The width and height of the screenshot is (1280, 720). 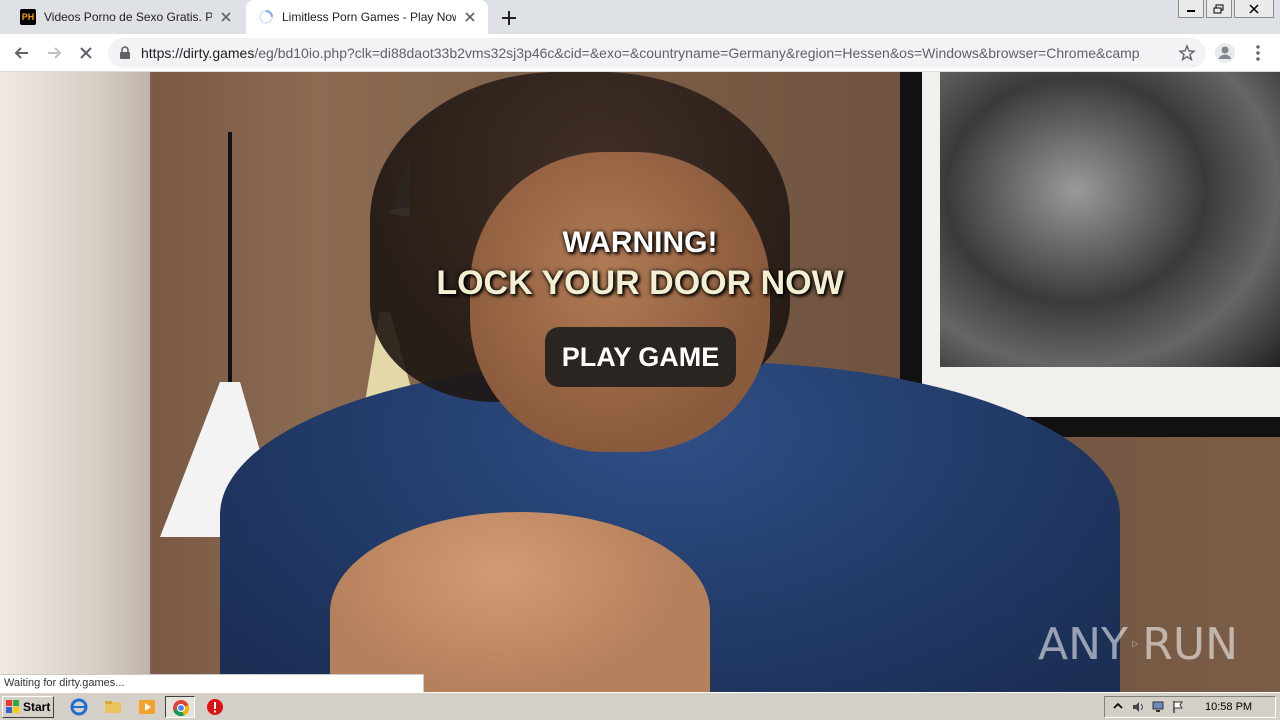 What do you see at coordinates (215, 707) in the screenshot?
I see `stop-sign-icon` at bounding box center [215, 707].